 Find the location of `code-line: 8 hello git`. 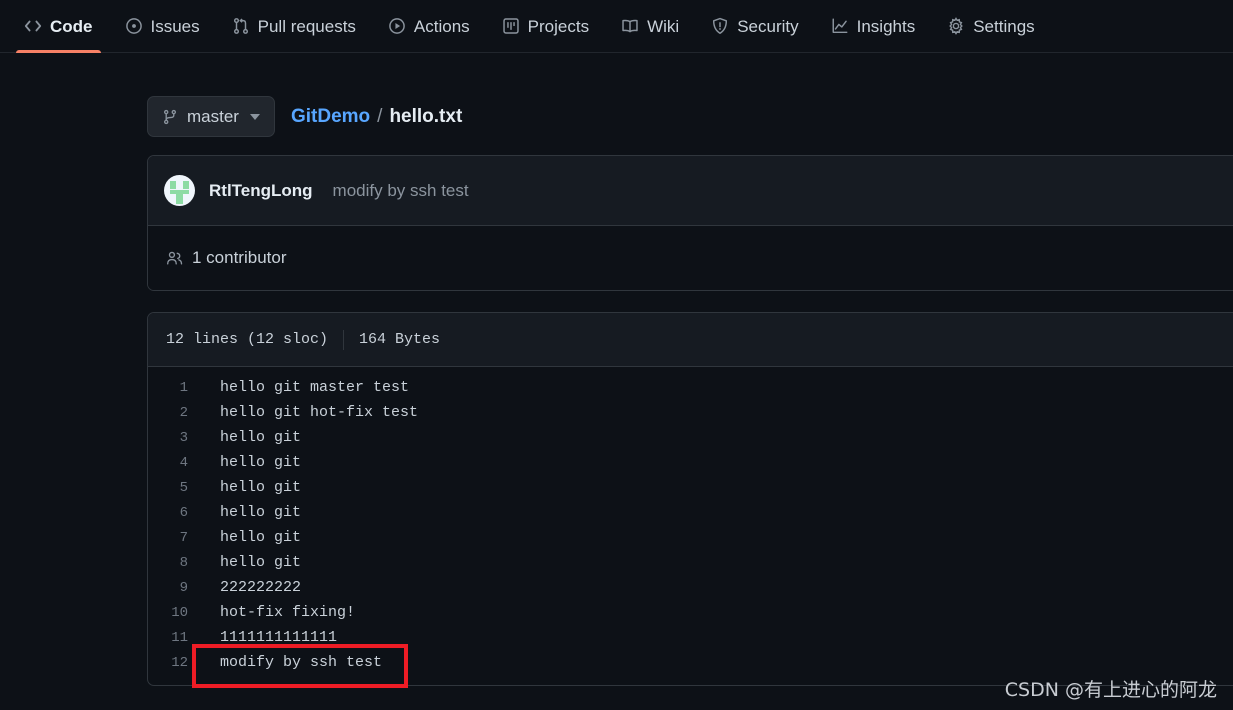

code-line: 8 hello git is located at coordinates (690, 562).